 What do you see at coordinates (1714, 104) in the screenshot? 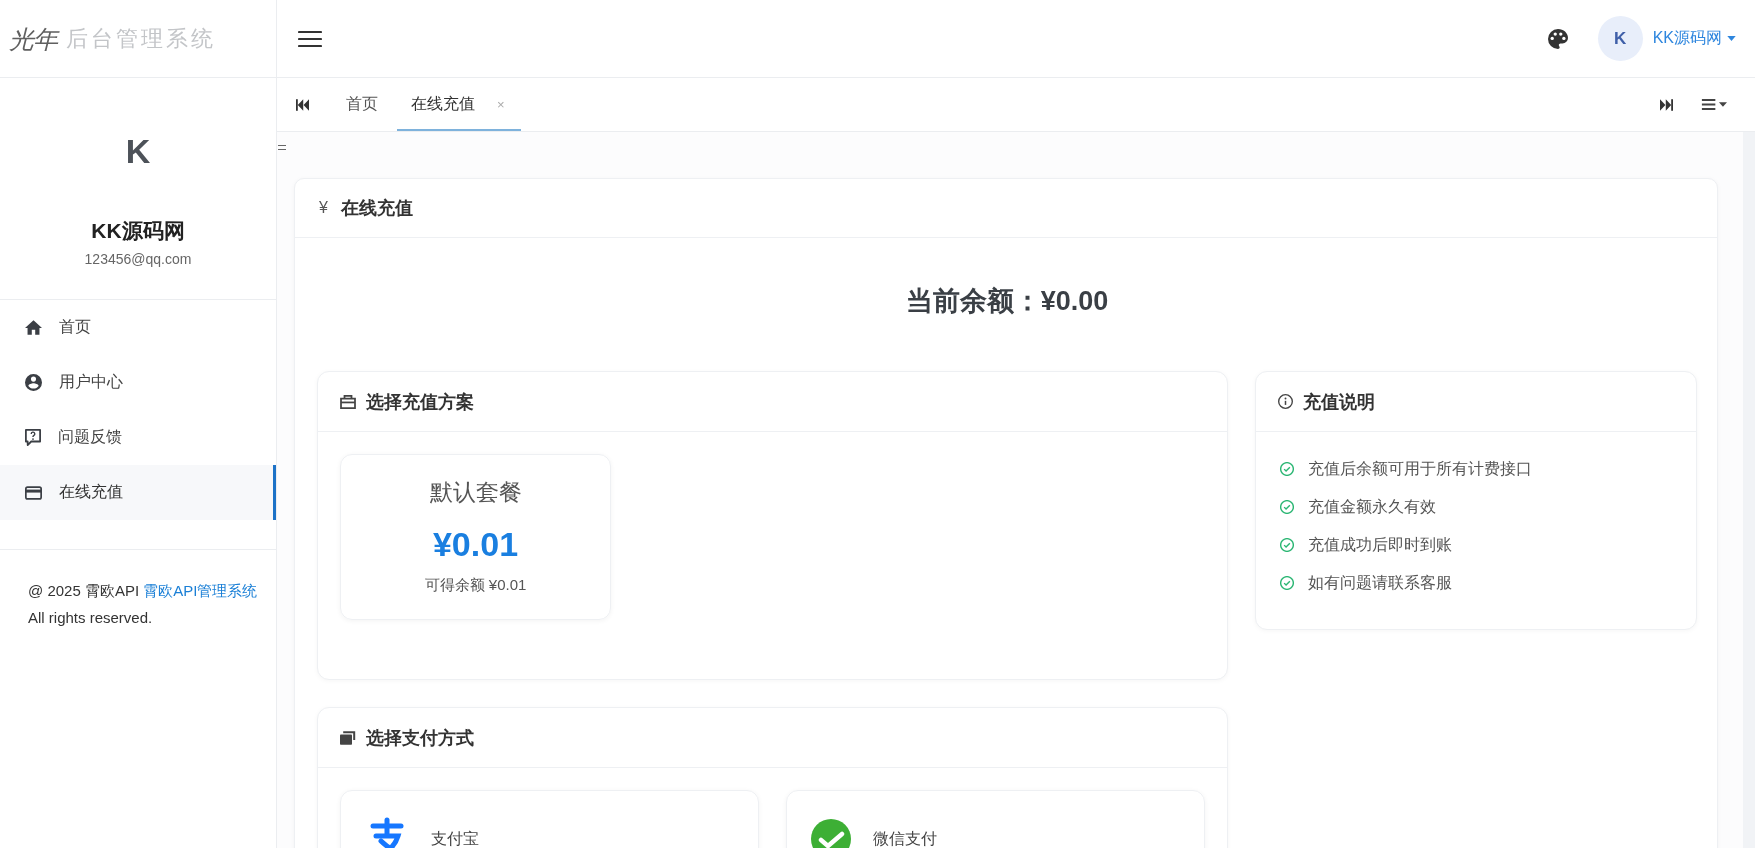
I see `list-menu-icon` at bounding box center [1714, 104].